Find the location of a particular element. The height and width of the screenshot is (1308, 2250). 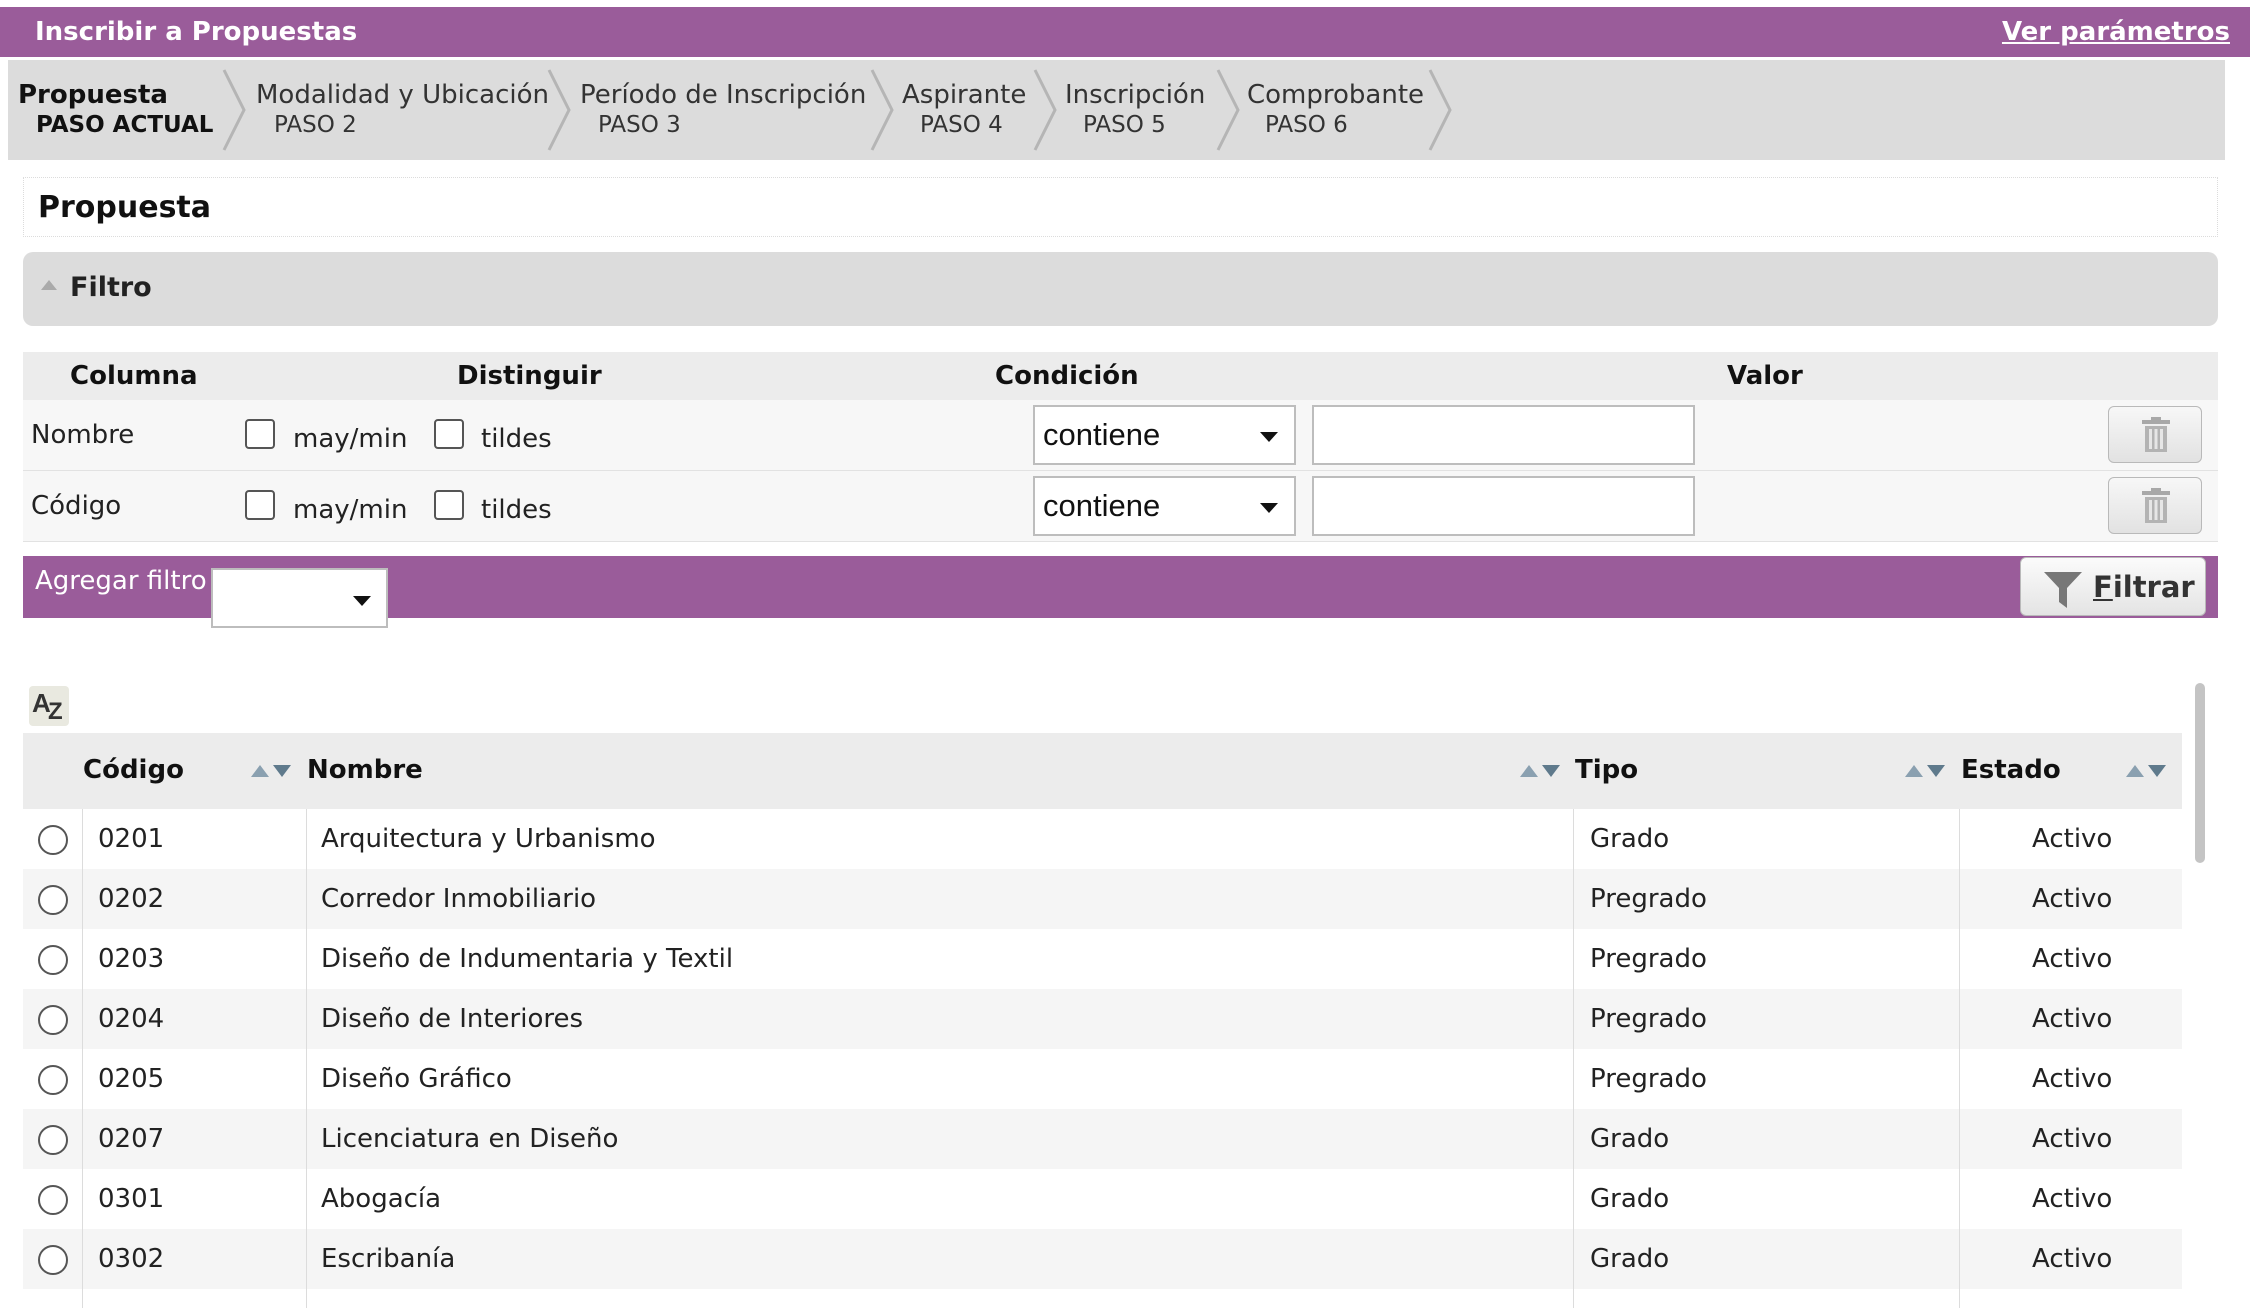

step-comprobante: Comprobante PASO 6 is located at coordinates (1335, 110).